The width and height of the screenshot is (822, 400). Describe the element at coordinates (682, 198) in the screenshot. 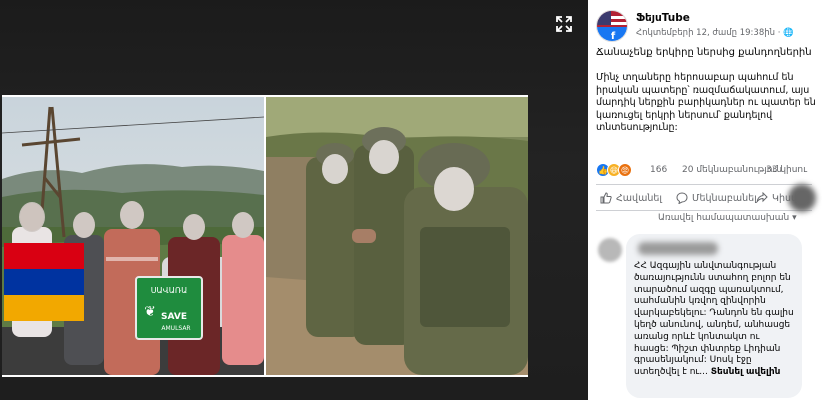

I see `comment-icon` at that location.